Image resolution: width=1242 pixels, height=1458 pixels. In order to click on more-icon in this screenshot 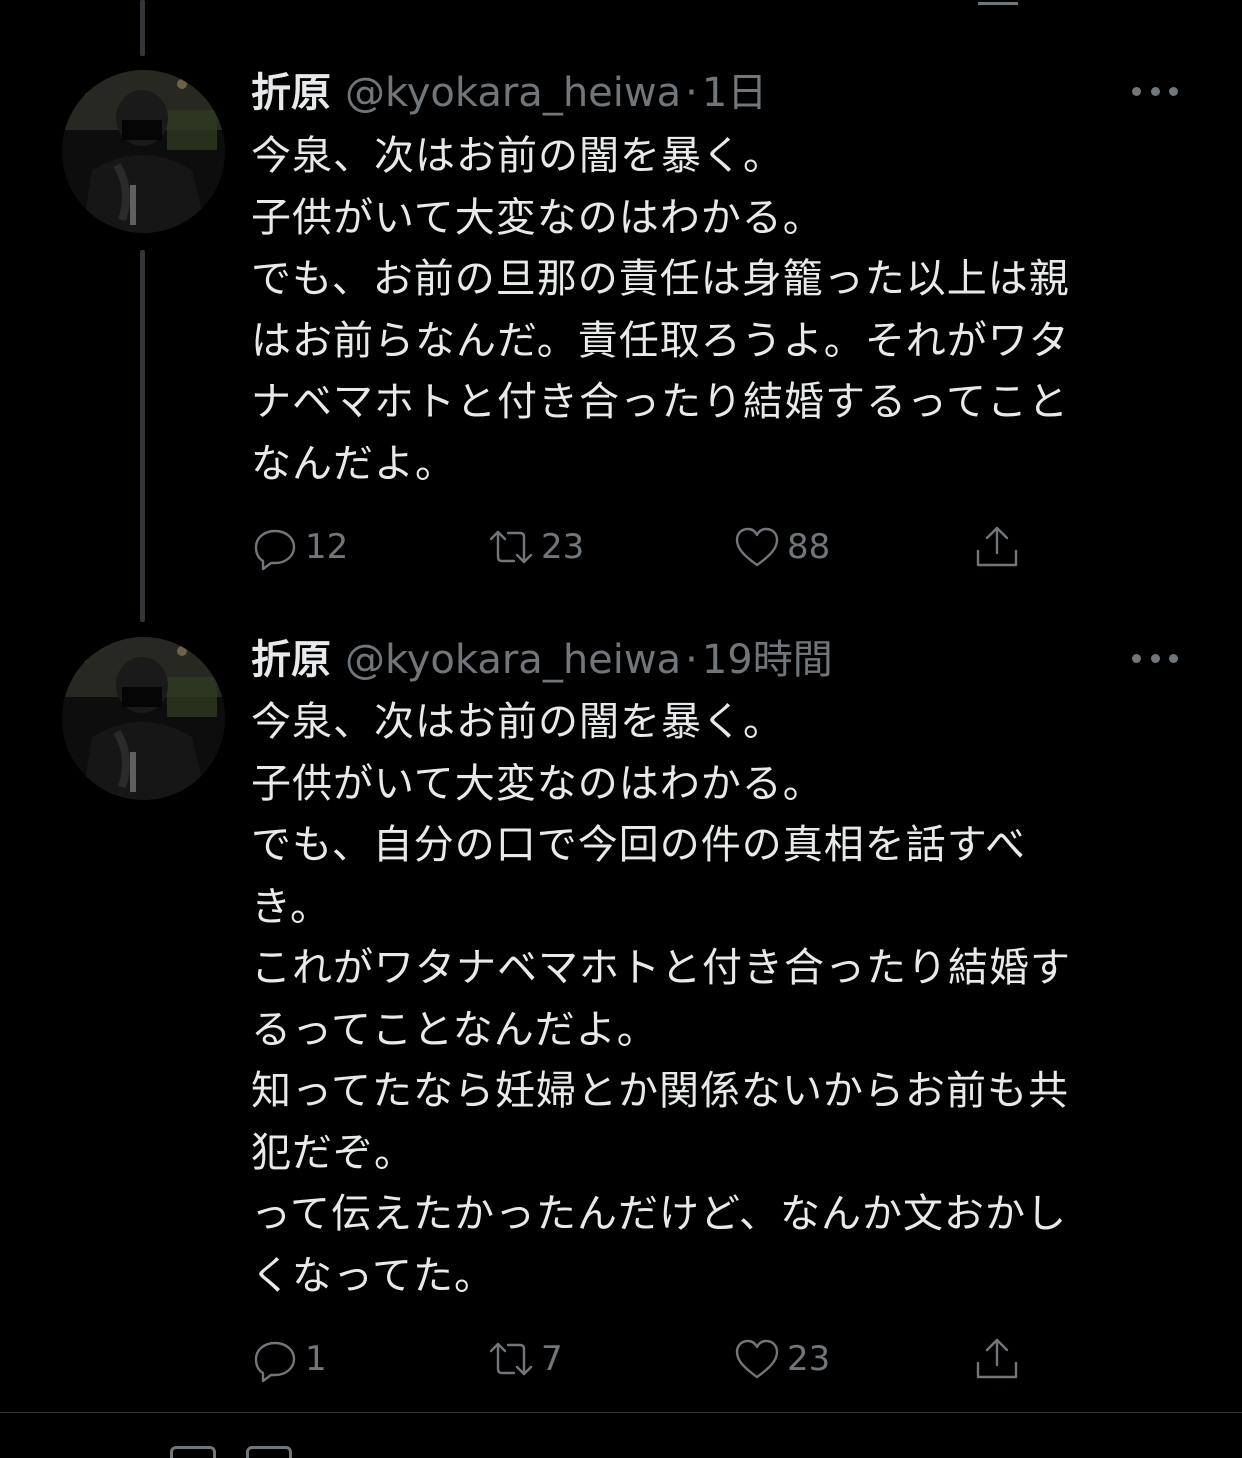, I will do `click(1155, 658)`.